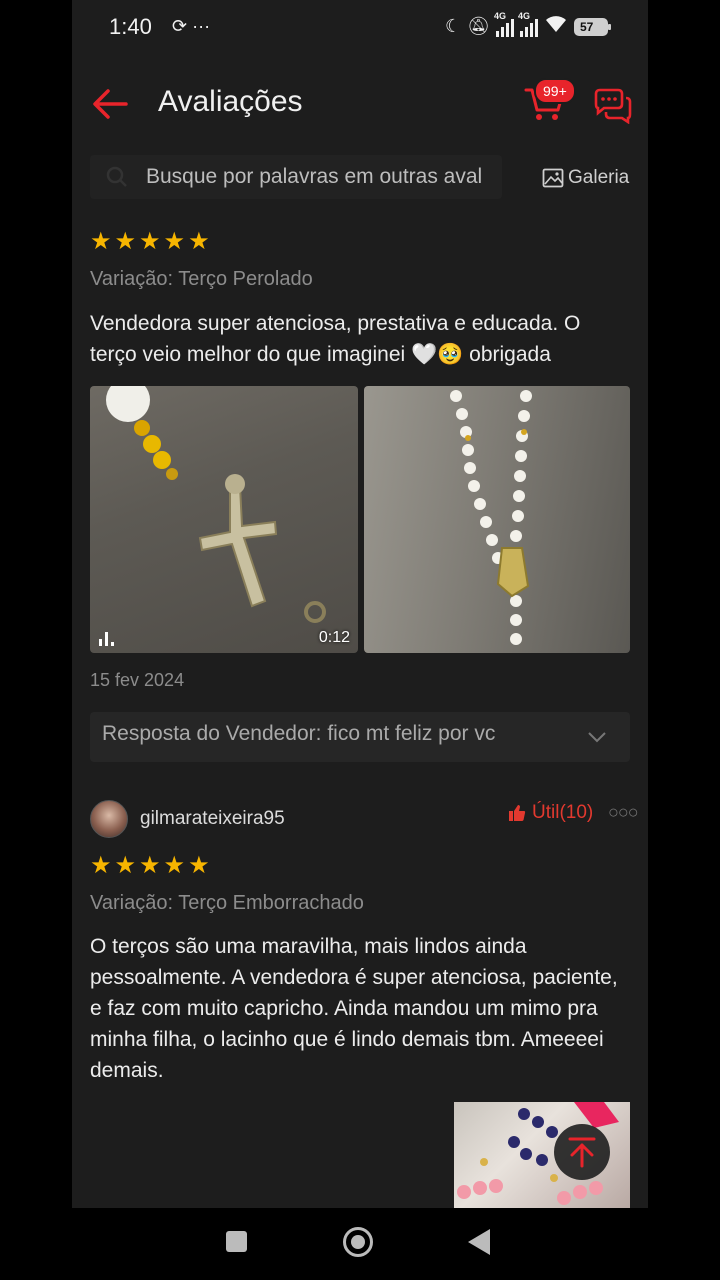 The height and width of the screenshot is (1280, 720). I want to click on arrow-up-icon, so click(582, 1152).